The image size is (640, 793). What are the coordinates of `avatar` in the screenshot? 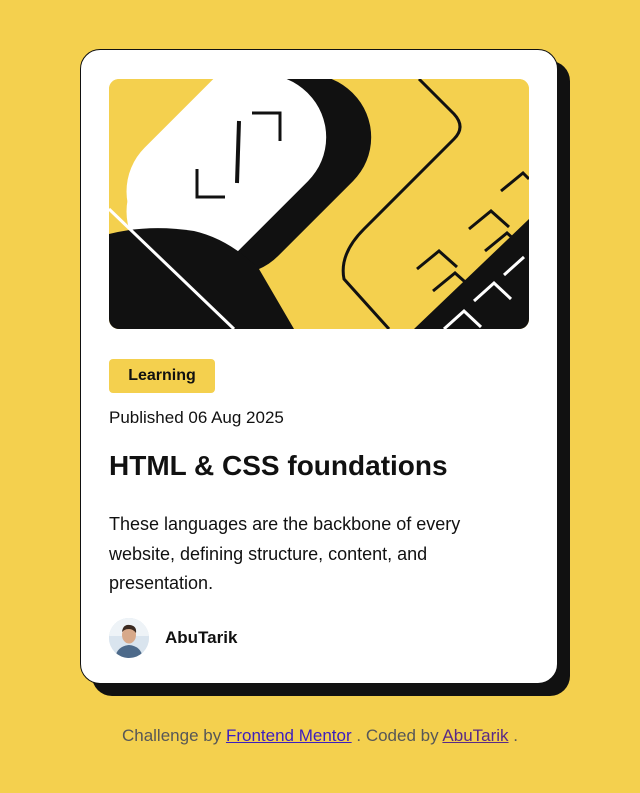 It's located at (129, 638).